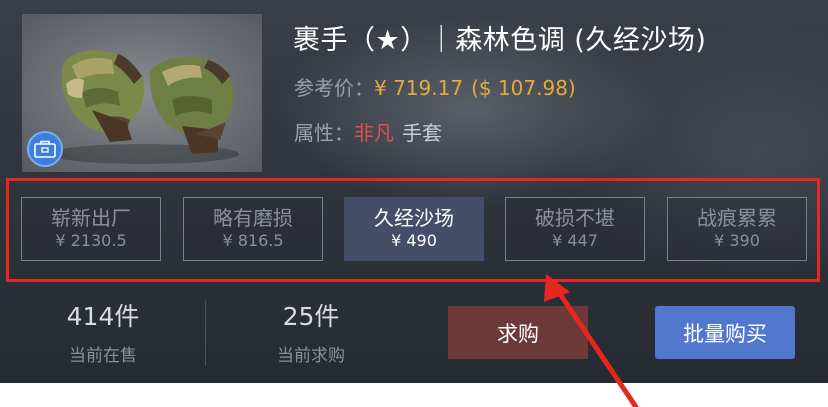 This screenshot has width=828, height=407. Describe the element at coordinates (414, 240) in the screenshot. I see `wear-price: ¥ 490` at that location.